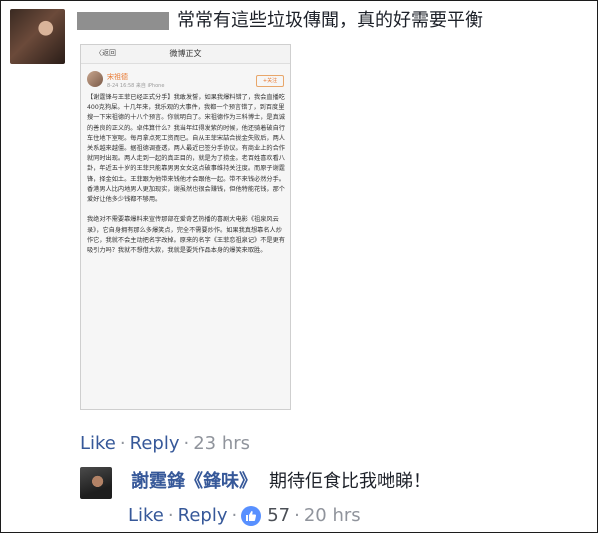 The height and width of the screenshot is (535, 600). I want to click on reply-content: 謝霆鋒《鋒味》 期待佢食比我哋睇！, so click(281, 482).